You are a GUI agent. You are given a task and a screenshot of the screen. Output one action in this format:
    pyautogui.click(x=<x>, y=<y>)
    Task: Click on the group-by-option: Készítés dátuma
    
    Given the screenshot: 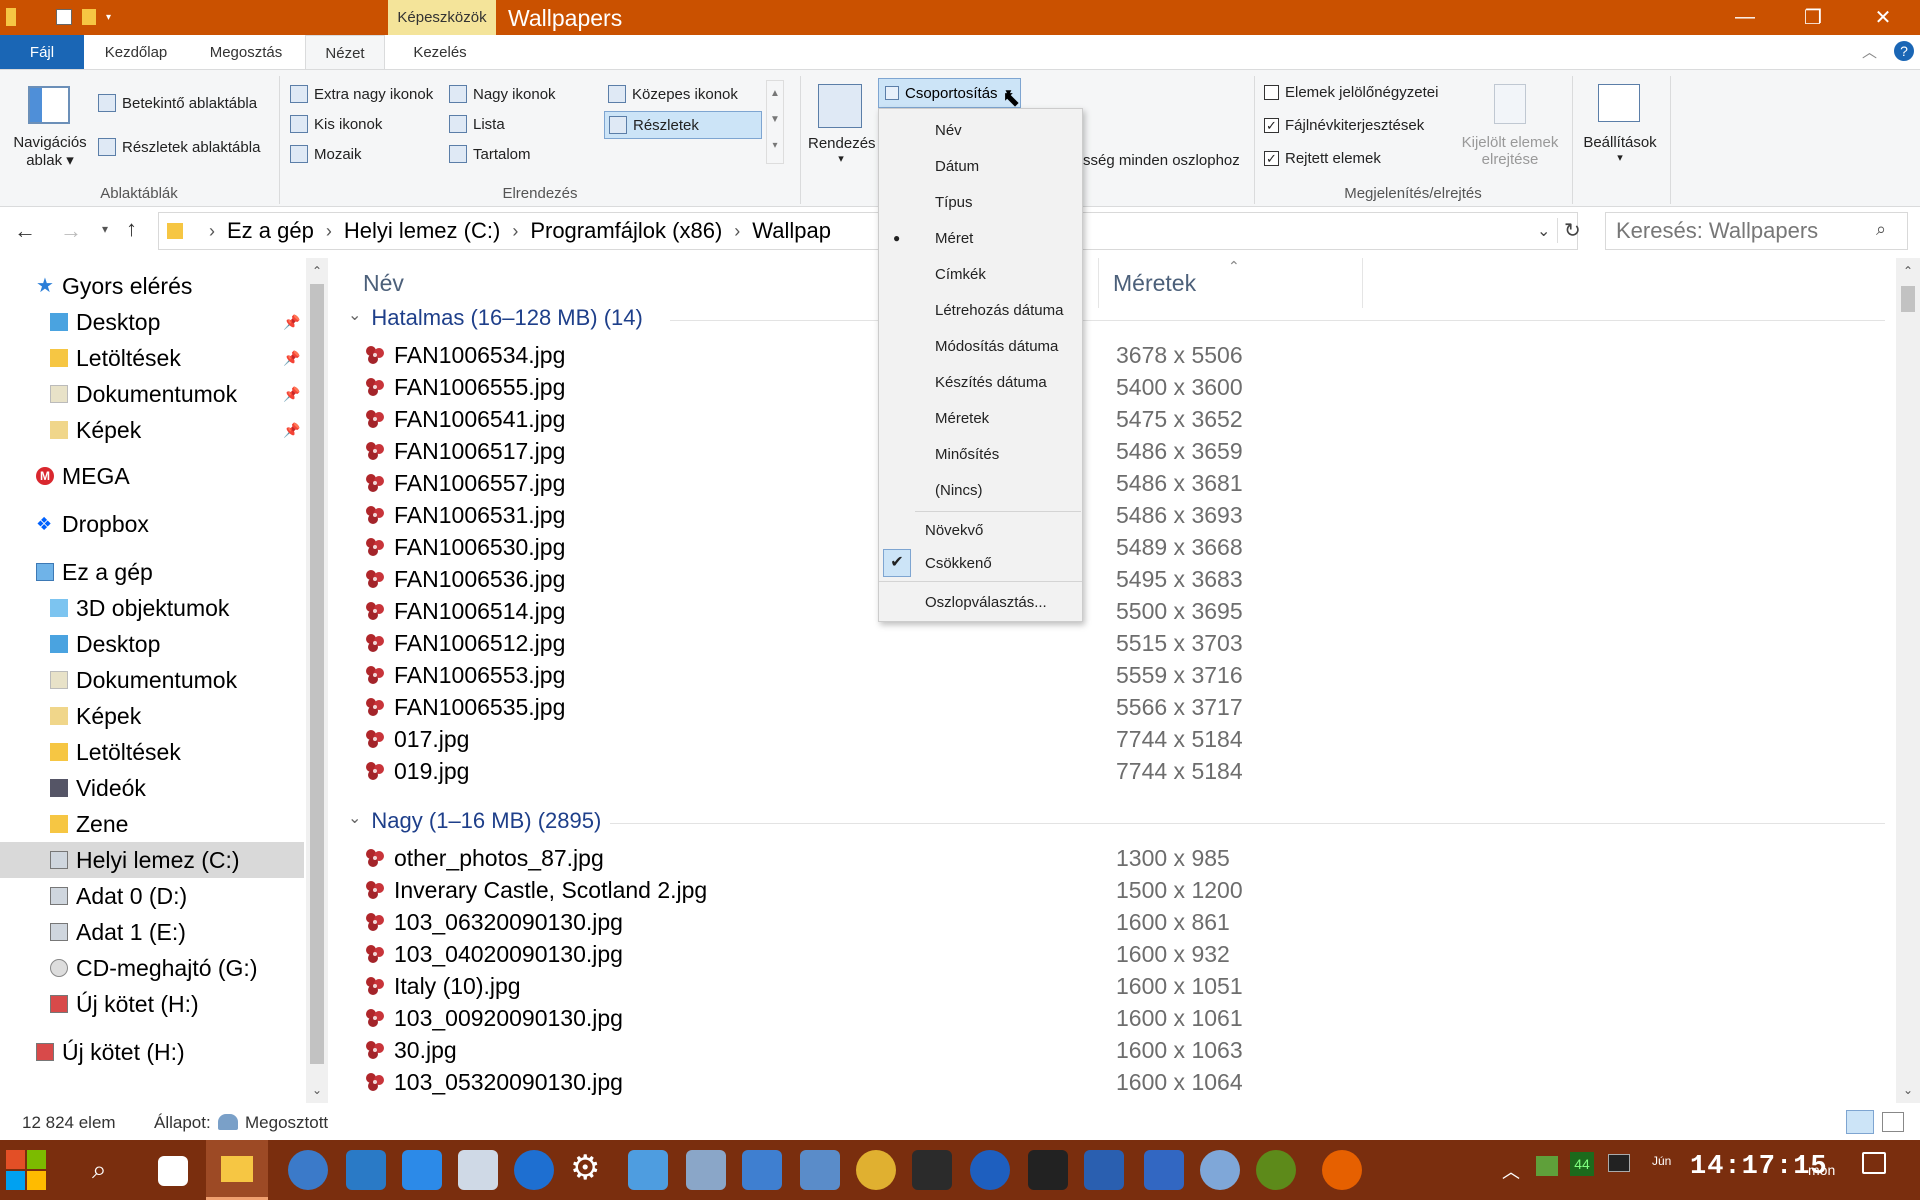 What is the action you would take?
    pyautogui.click(x=980, y=382)
    